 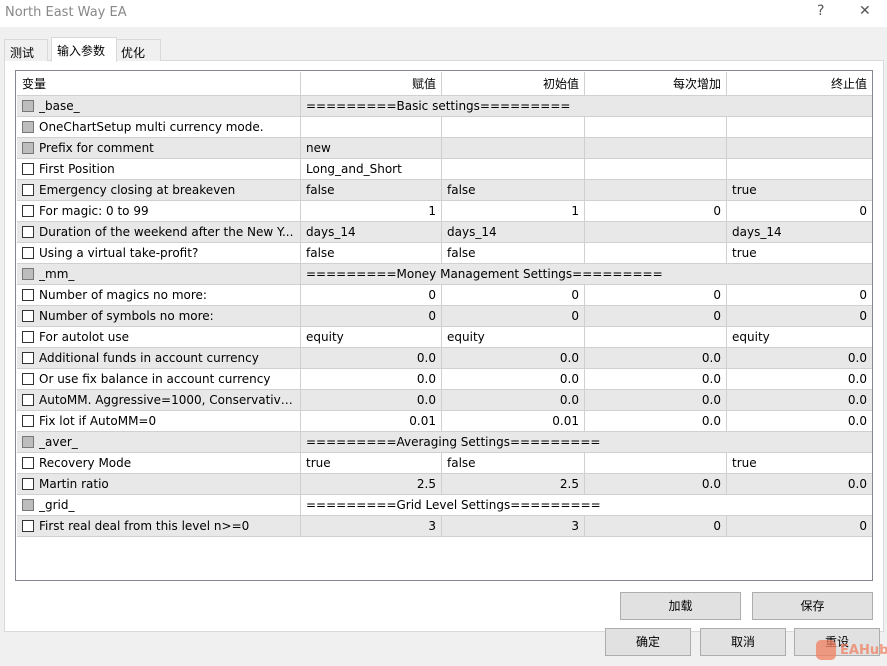 What do you see at coordinates (865, 11) in the screenshot?
I see `close-button: ✕` at bounding box center [865, 11].